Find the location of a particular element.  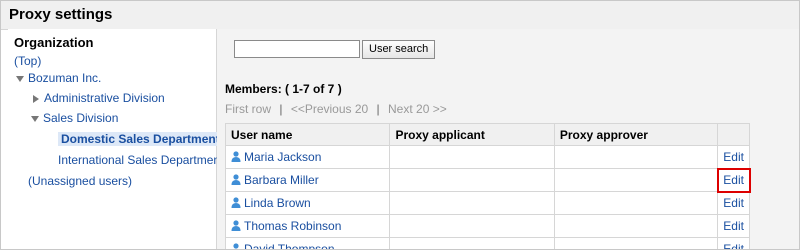

user-name-link: Linda Brown is located at coordinates (277, 203).